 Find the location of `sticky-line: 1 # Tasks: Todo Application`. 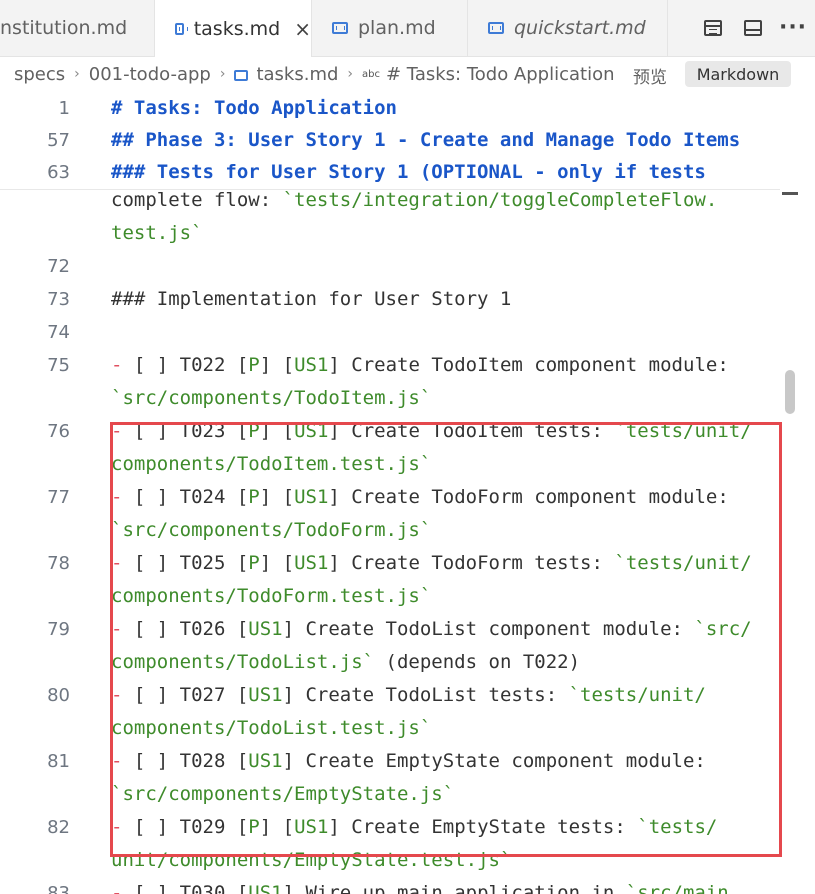

sticky-line: 1 # Tasks: Todo Application is located at coordinates (390, 108).